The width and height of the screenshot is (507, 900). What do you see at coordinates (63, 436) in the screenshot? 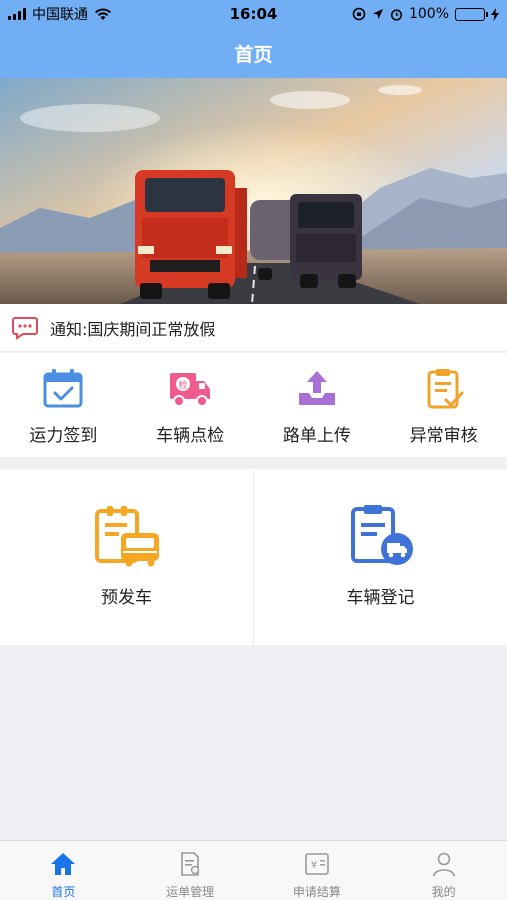
I see `quick-action-label: 运力签到` at bounding box center [63, 436].